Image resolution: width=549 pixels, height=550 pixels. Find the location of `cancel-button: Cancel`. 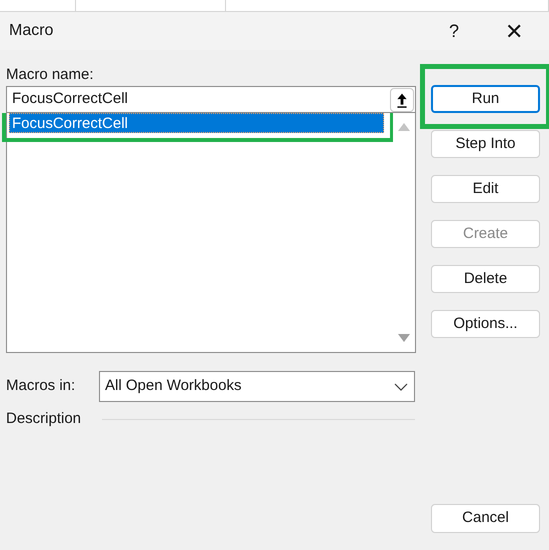

cancel-button: Cancel is located at coordinates (485, 518).